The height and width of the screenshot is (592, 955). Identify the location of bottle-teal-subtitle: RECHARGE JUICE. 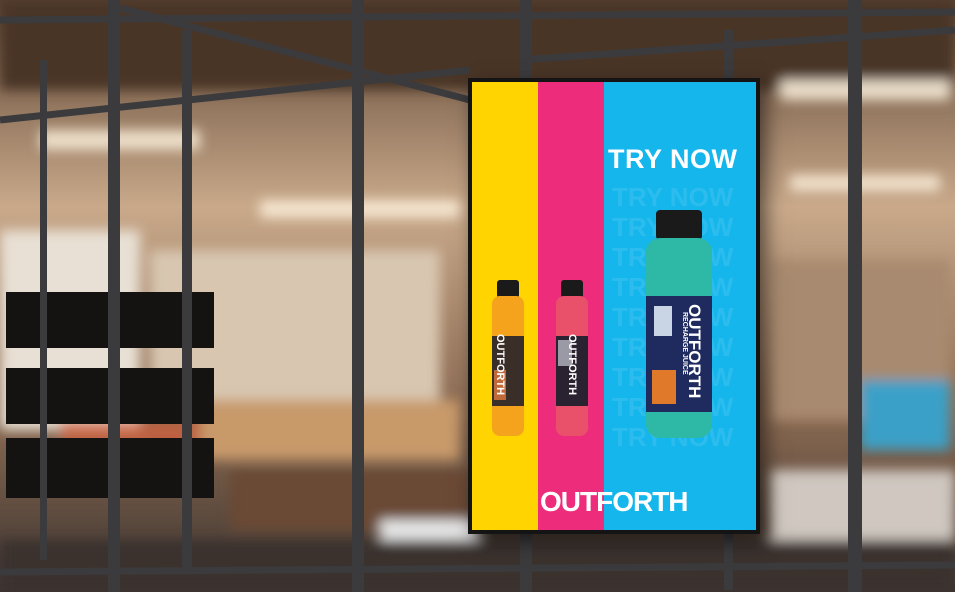
(684, 343).